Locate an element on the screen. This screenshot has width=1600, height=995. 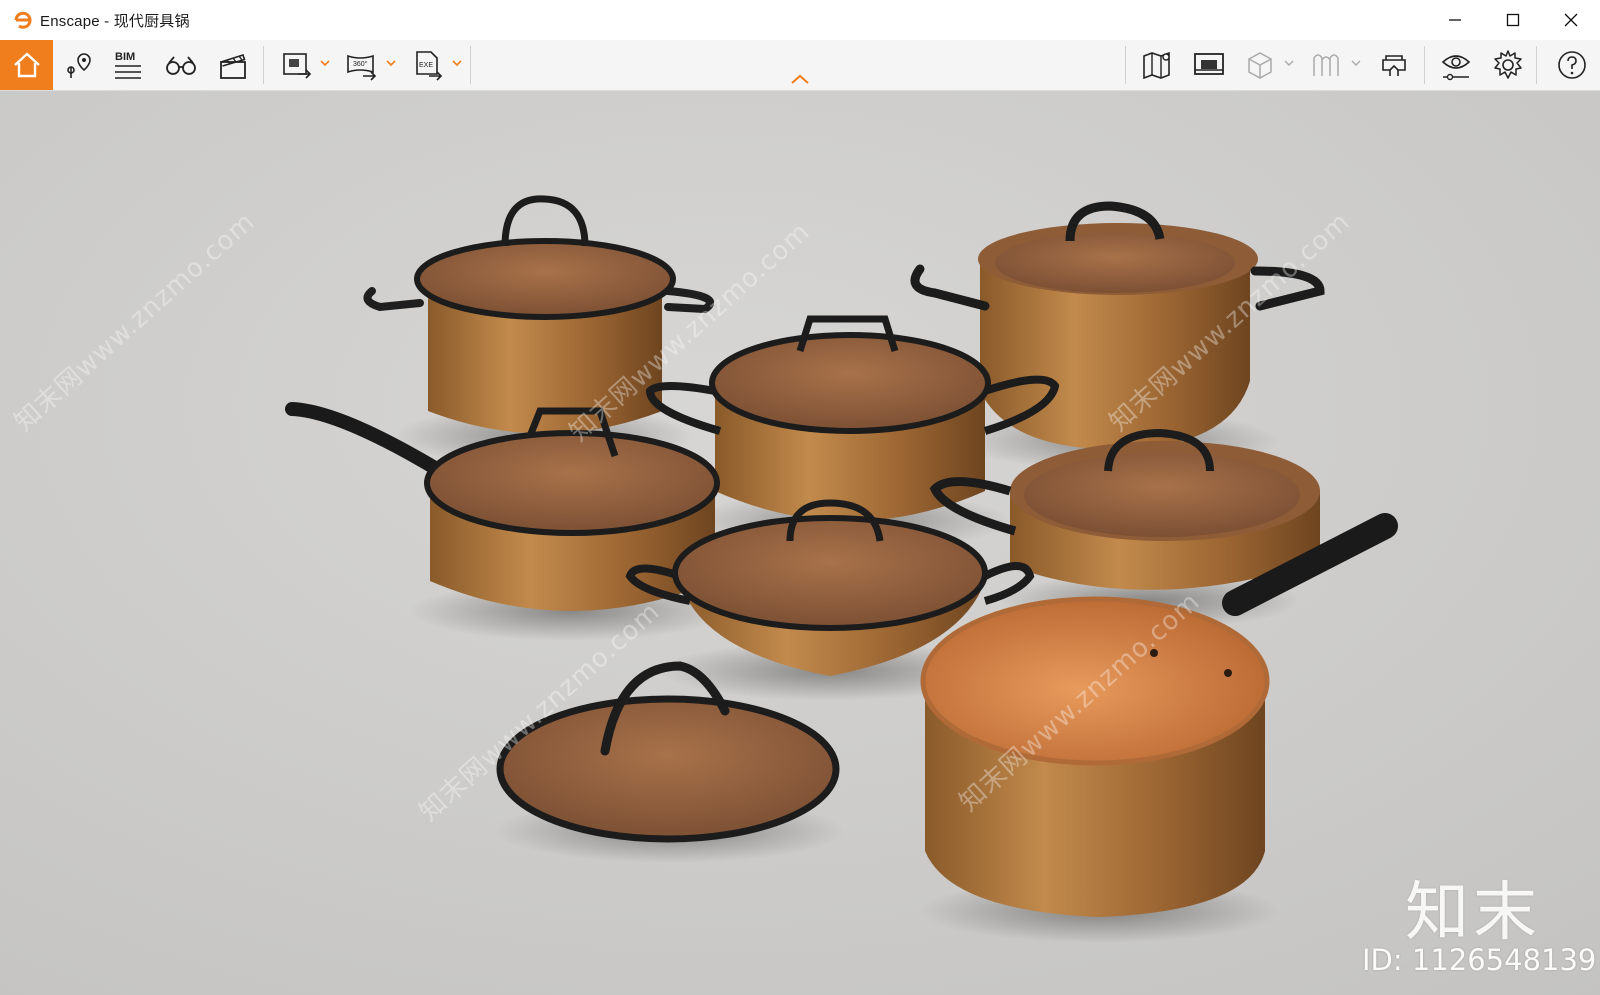
bim-icon: BIM is located at coordinates (128, 65).